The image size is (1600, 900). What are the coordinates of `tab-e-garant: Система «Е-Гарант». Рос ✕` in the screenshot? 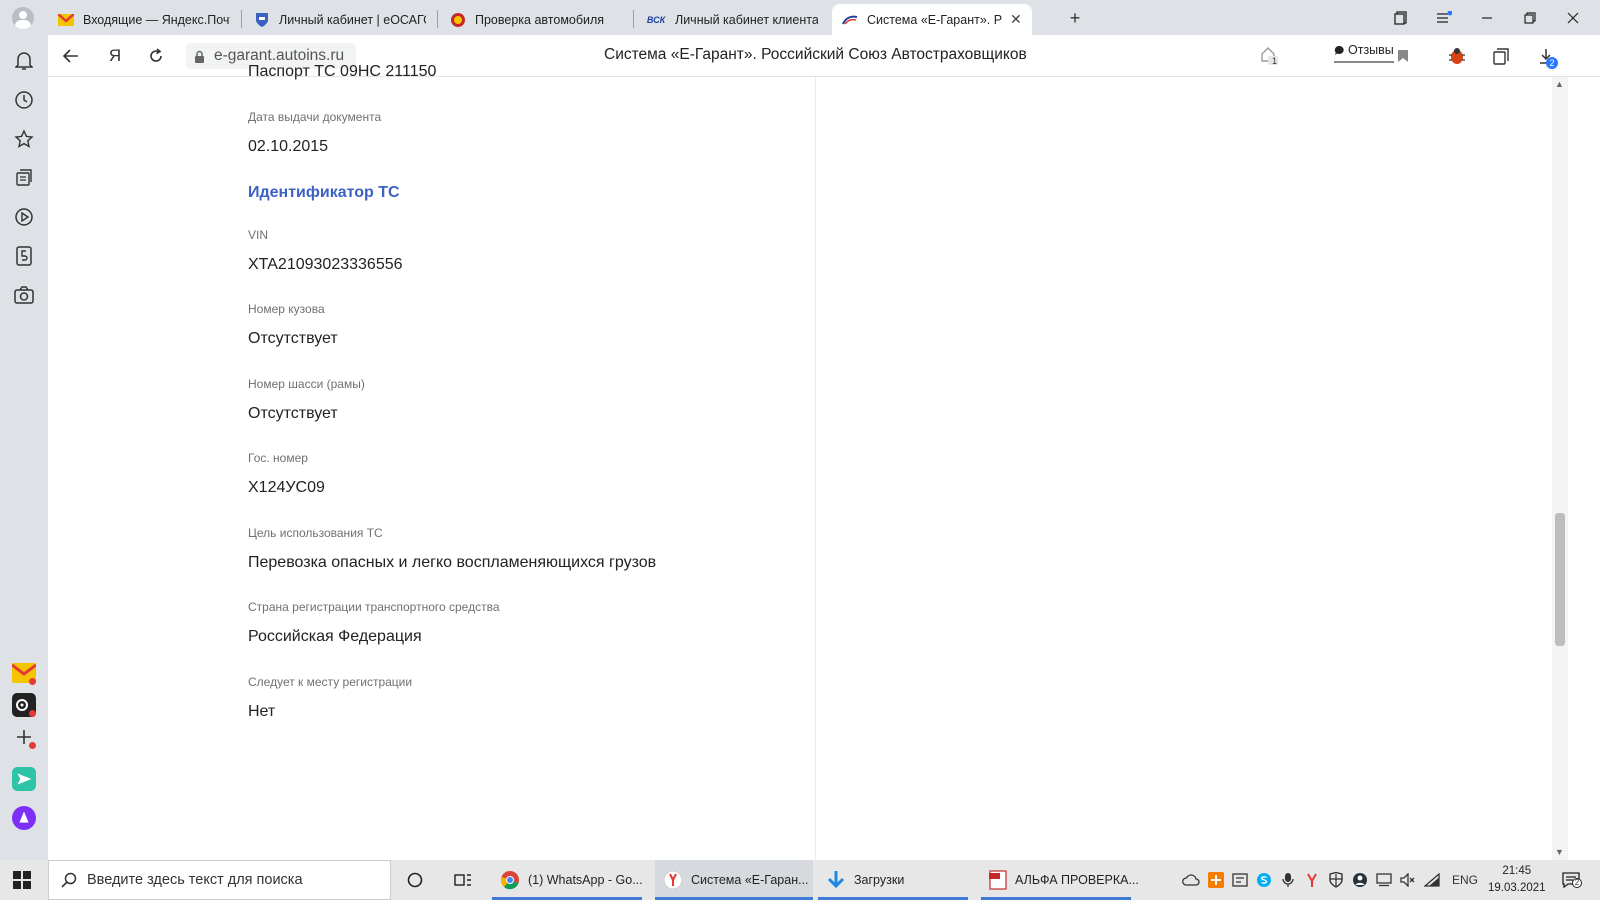 It's located at (932, 19).